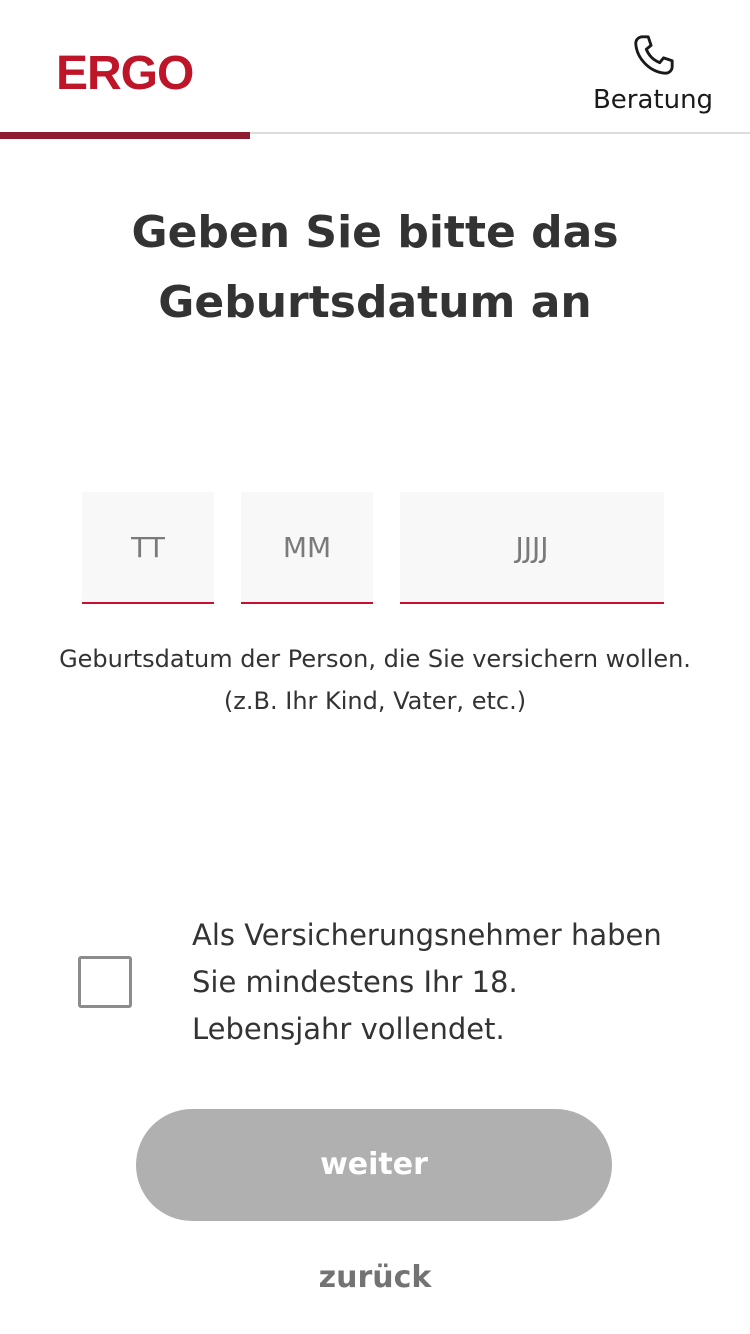 The height and width of the screenshot is (1334, 750). Describe the element at coordinates (148, 548) in the screenshot. I see `day-input` at that location.